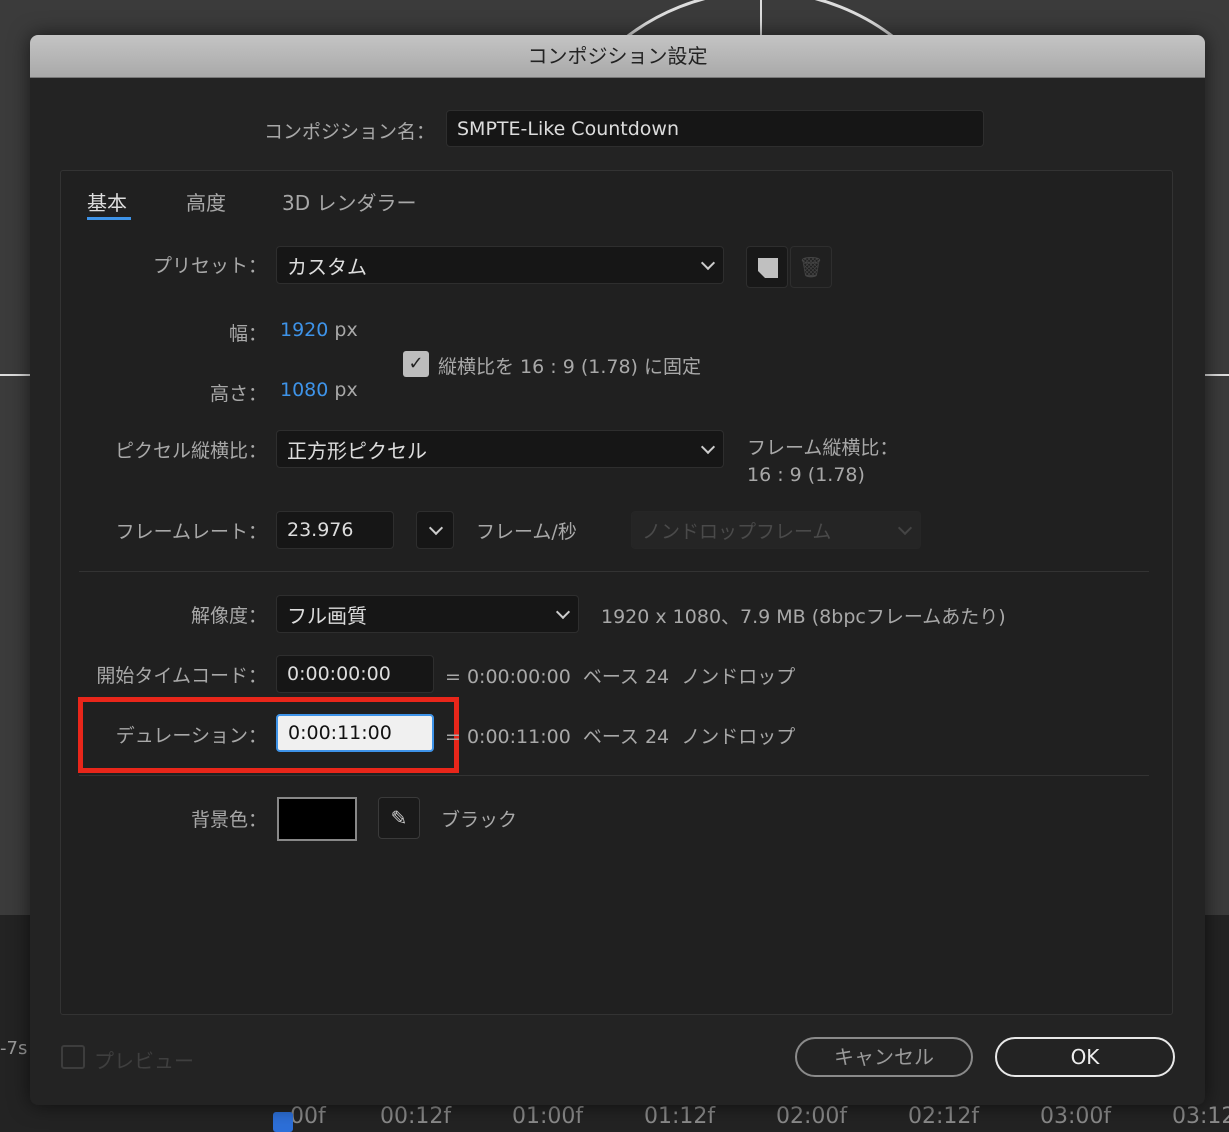 This screenshot has height=1132, width=1229. What do you see at coordinates (620, 677) in the screenshot?
I see `start-timecode-info: = 0:00:00:00 ベース 24 ノンドロップ` at bounding box center [620, 677].